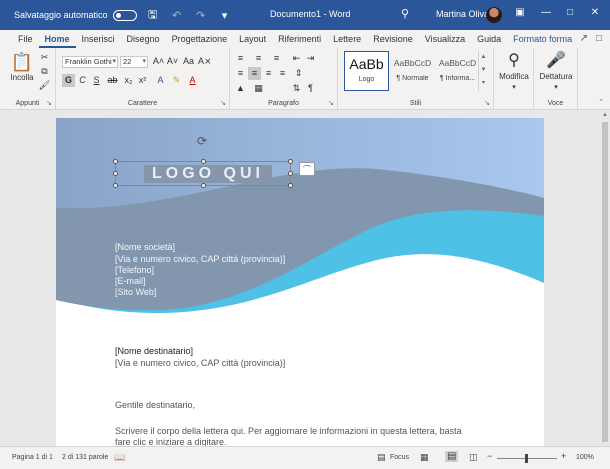 The height and width of the screenshot is (469, 610). Describe the element at coordinates (134, 62) in the screenshot. I see `font-size-select: 22 ▾` at that location.